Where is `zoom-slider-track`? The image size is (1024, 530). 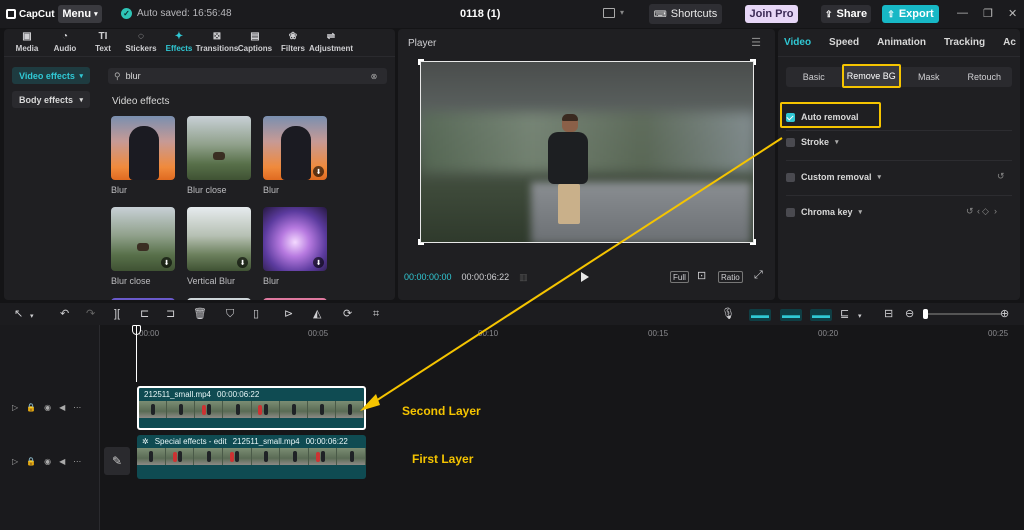
zoom-slider-track is located at coordinates (963, 314).